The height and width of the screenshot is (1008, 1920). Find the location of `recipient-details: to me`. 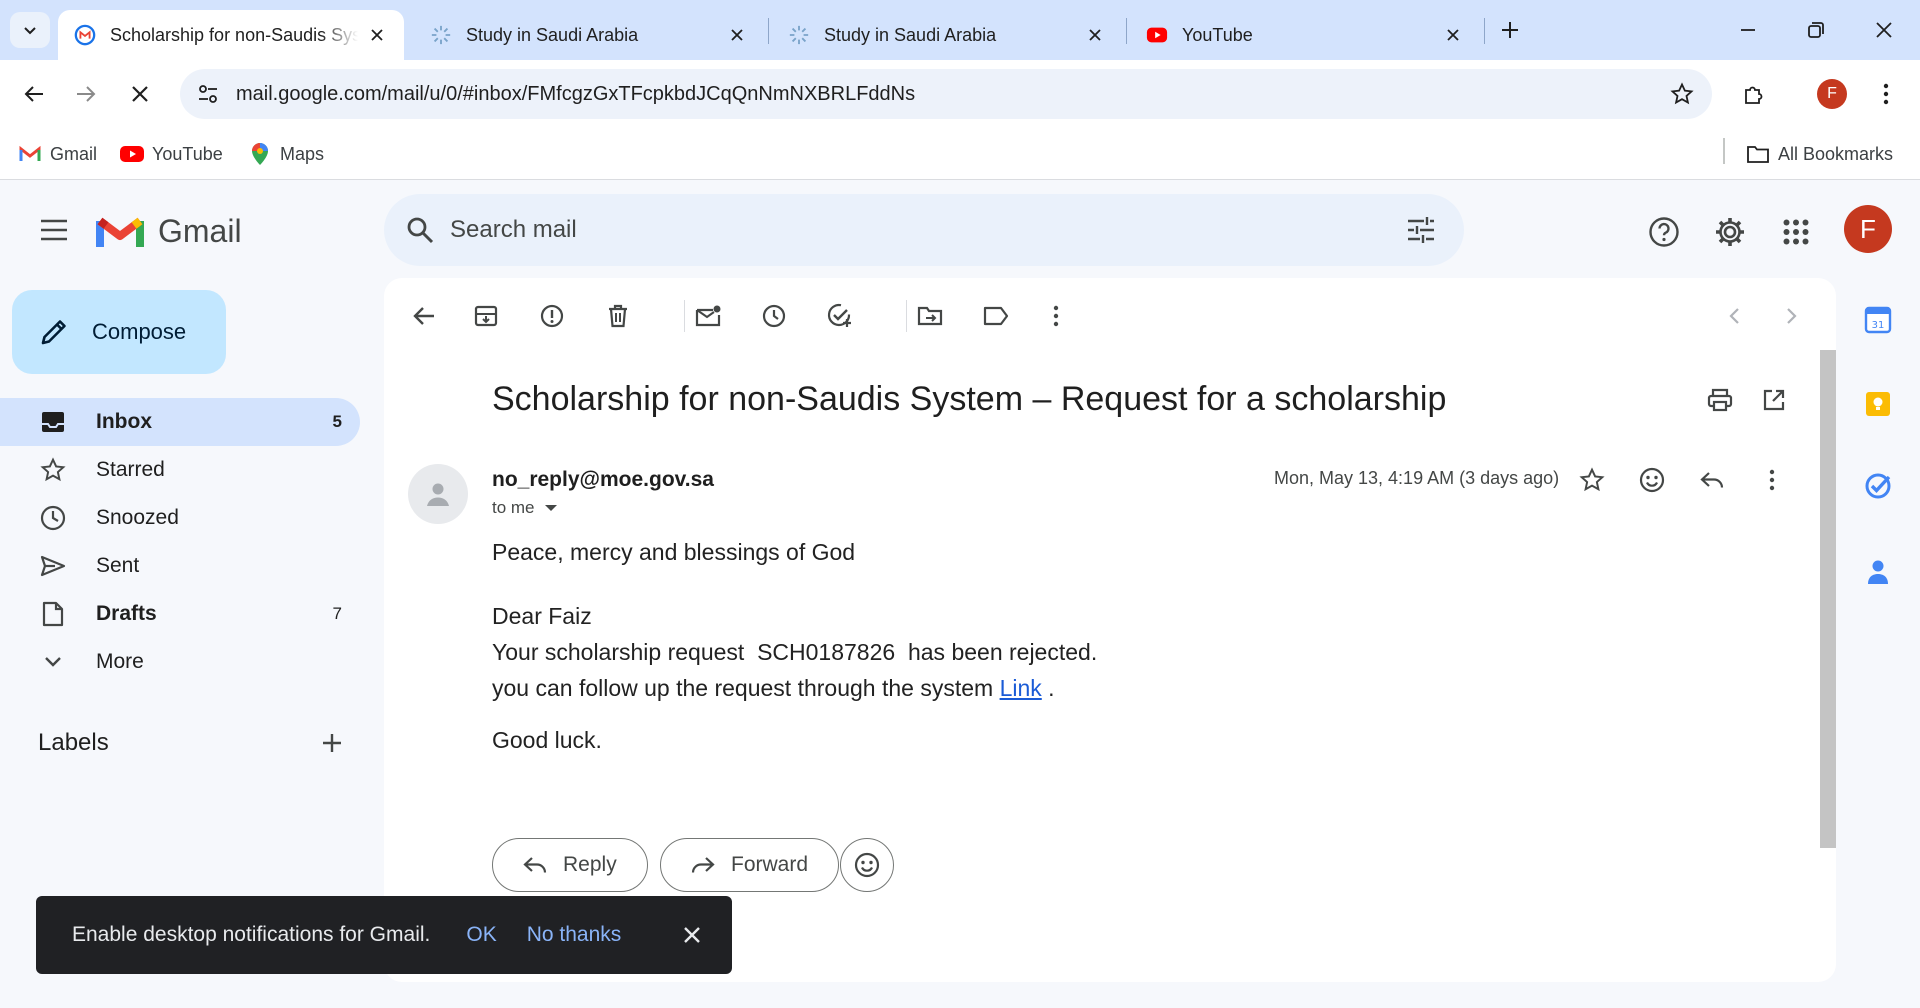

recipient-details: to me is located at coordinates (525, 508).